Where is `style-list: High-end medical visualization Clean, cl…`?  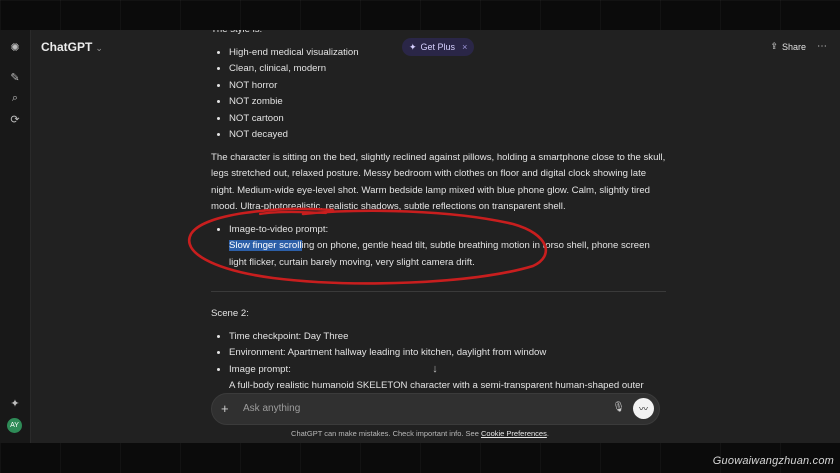 style-list: High-end medical visualization Clean, cl… is located at coordinates (438, 94).